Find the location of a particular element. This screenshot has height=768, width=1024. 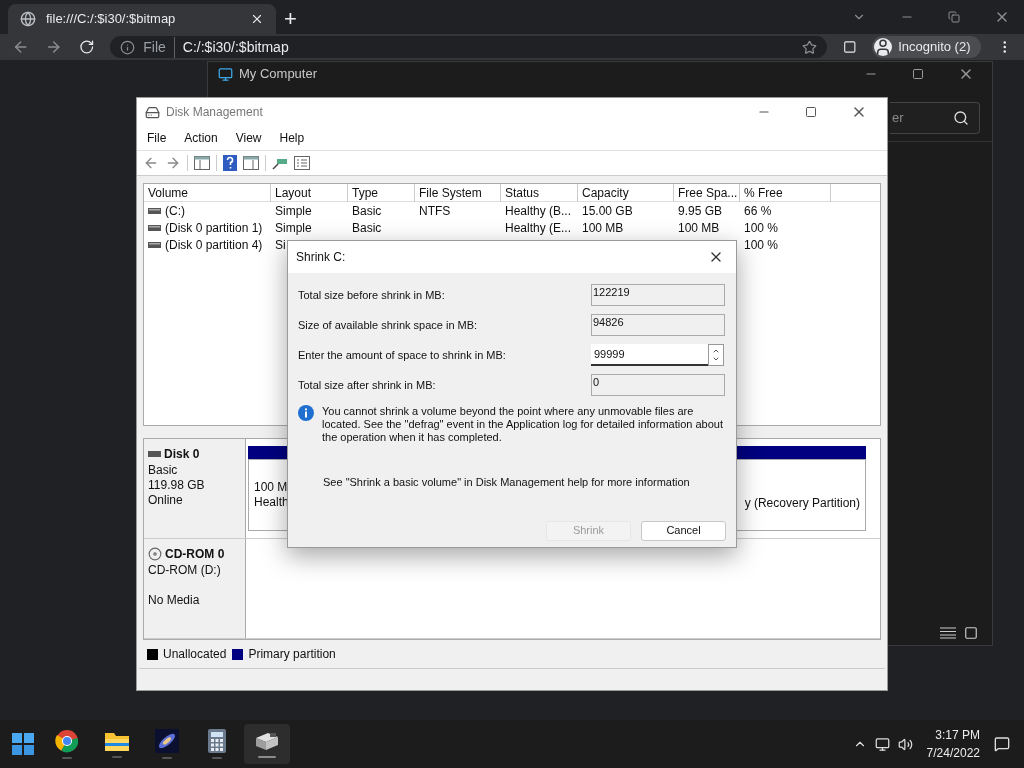

notification-icon is located at coordinates (1002, 744).